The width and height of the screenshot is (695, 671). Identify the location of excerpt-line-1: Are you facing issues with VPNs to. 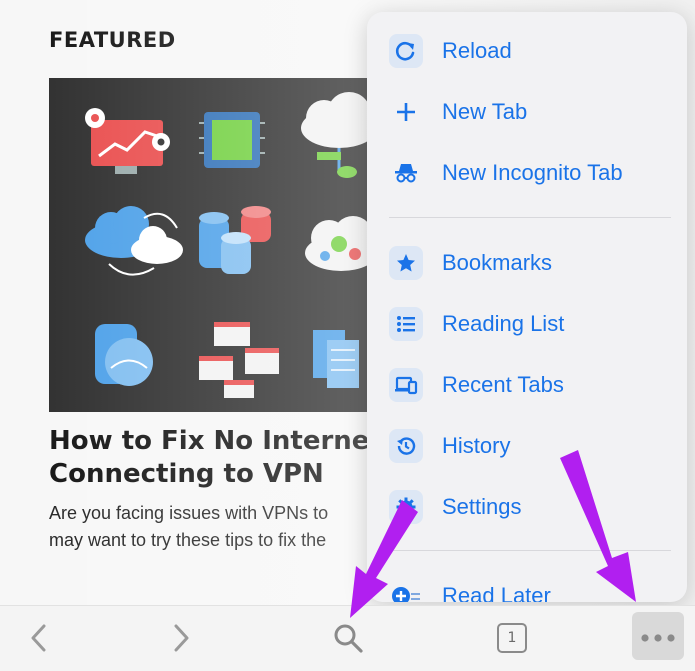
(189, 513).